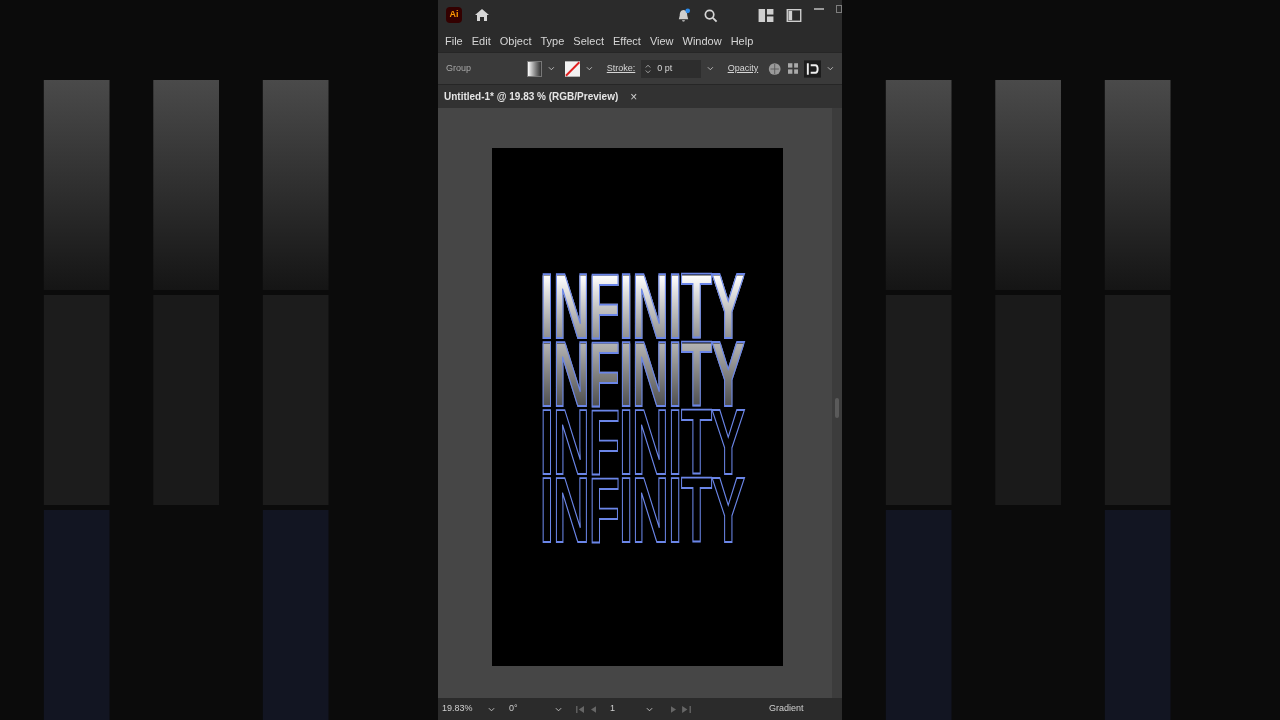  Describe the element at coordinates (529, 709) in the screenshot. I see `rotation-field: 0°` at that location.